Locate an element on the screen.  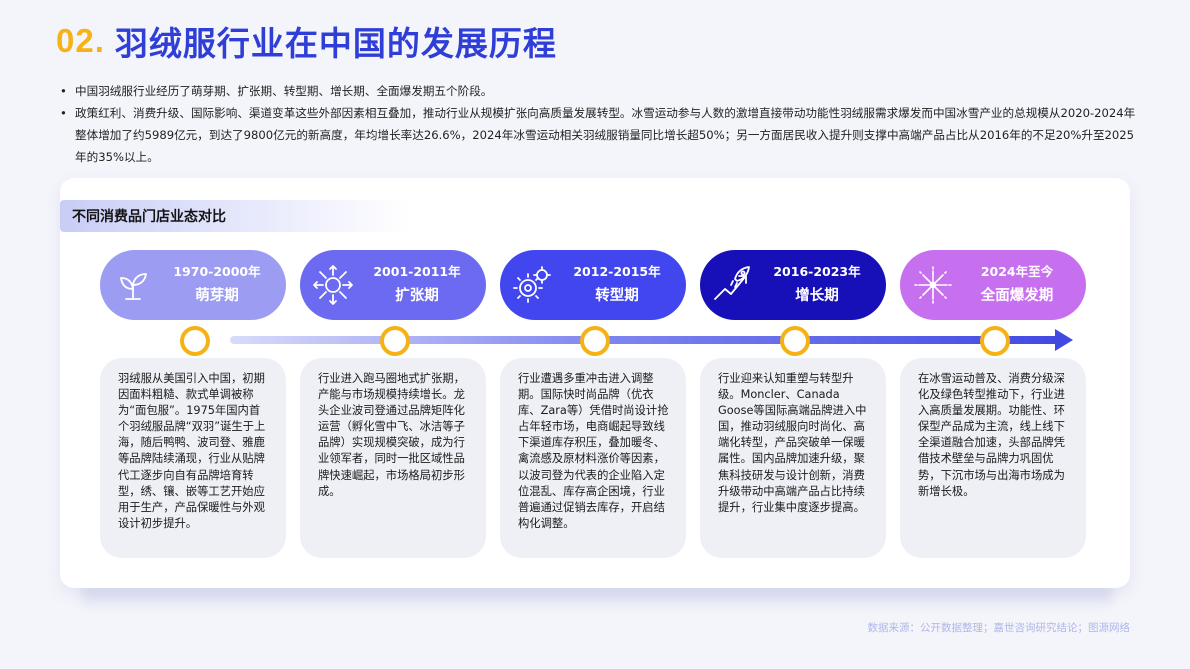
stage-pill-5: 2024年至今 全面爆发期 is located at coordinates (993, 285).